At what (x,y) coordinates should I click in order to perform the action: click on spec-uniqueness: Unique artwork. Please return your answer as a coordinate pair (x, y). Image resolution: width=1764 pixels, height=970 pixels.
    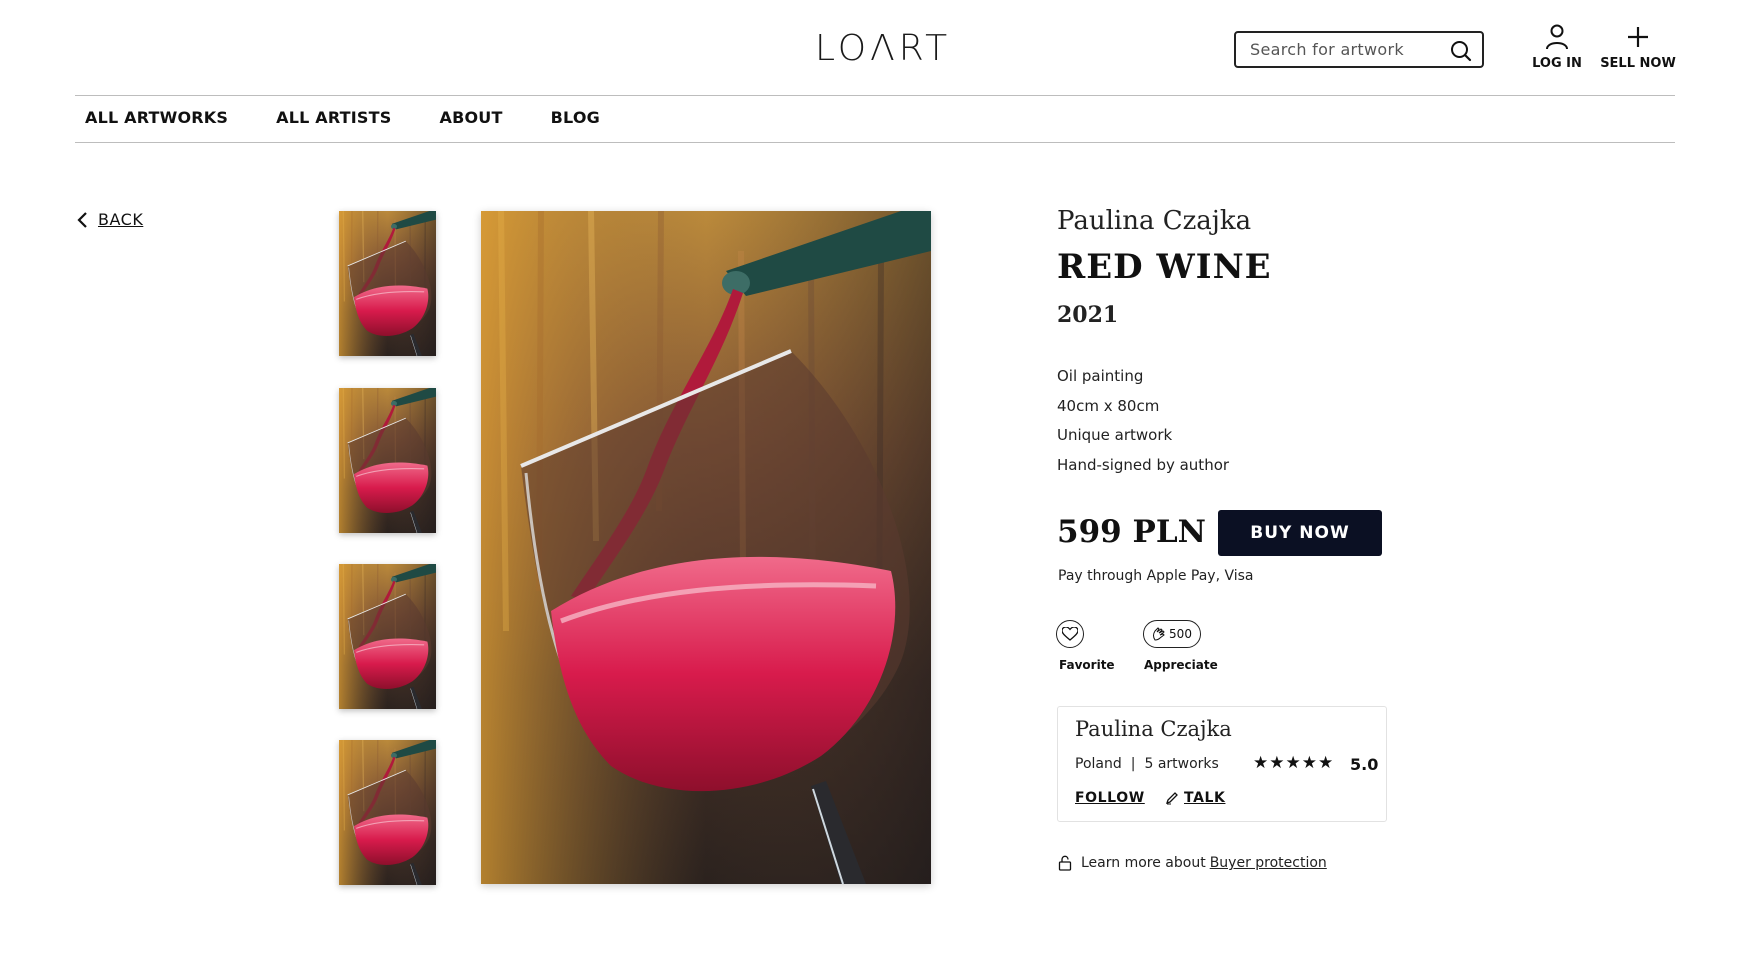
    Looking at the image, I should click on (1115, 435).